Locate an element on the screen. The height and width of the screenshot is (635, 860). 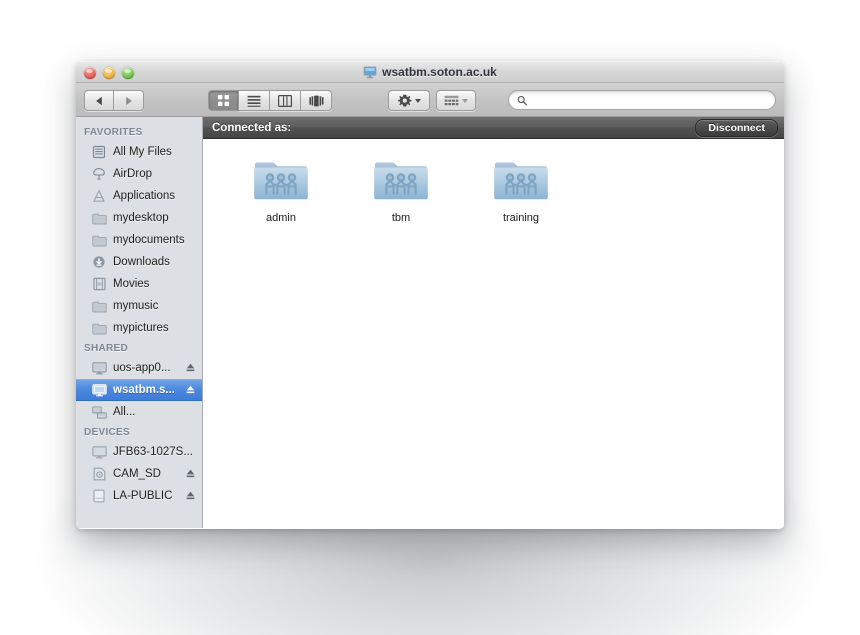
view-mode-buttons is located at coordinates (270, 100).